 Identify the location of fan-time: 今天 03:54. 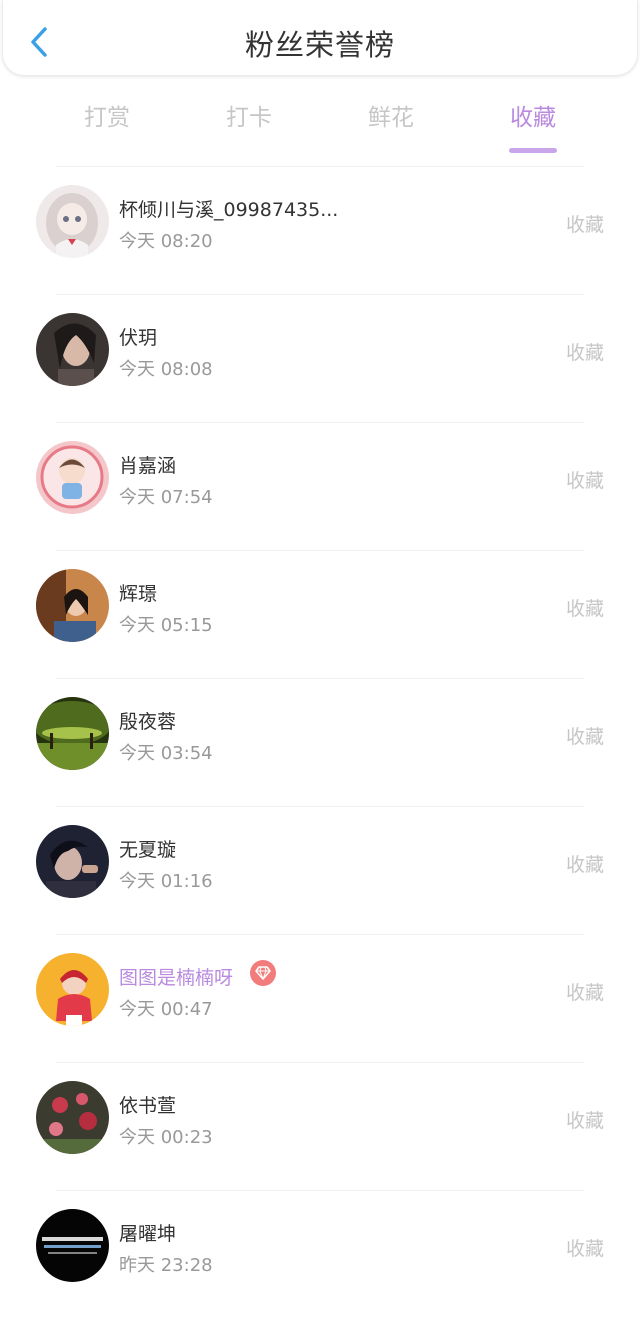
(166, 753).